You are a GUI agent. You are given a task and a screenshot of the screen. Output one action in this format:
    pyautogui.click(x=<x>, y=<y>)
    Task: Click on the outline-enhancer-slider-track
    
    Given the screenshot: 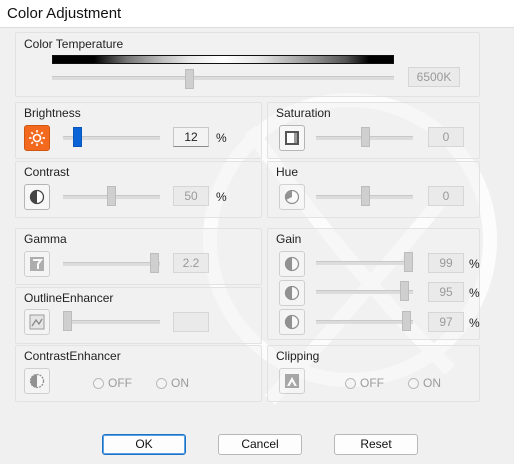 What is the action you would take?
    pyautogui.click(x=111, y=322)
    